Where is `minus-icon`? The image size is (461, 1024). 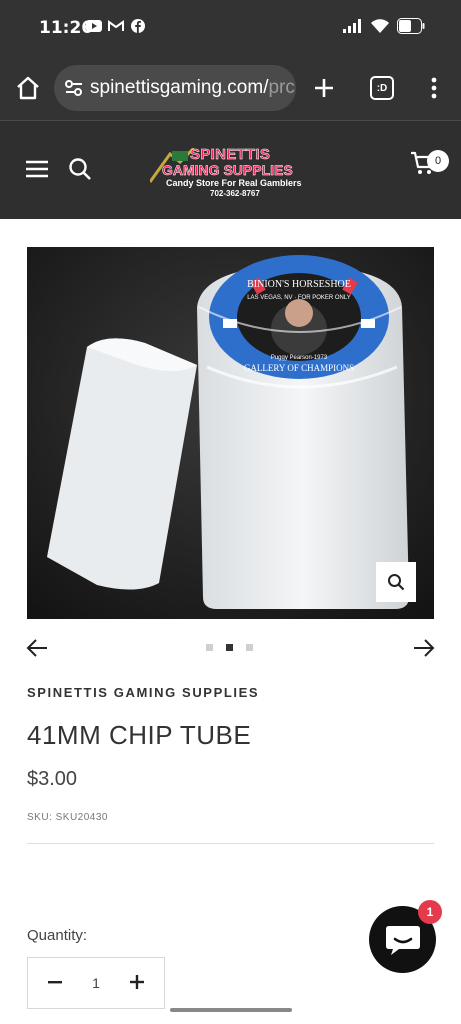 minus-icon is located at coordinates (55, 982).